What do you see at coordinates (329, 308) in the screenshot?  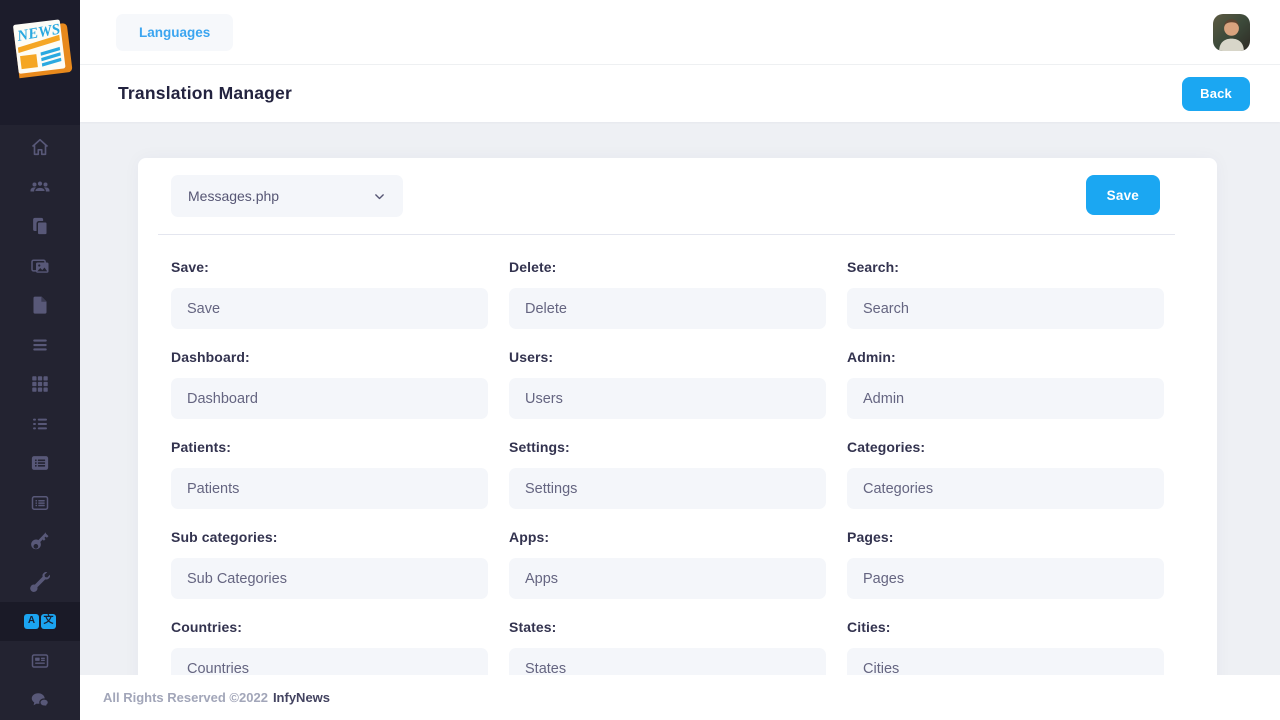 I see `field-input-save` at bounding box center [329, 308].